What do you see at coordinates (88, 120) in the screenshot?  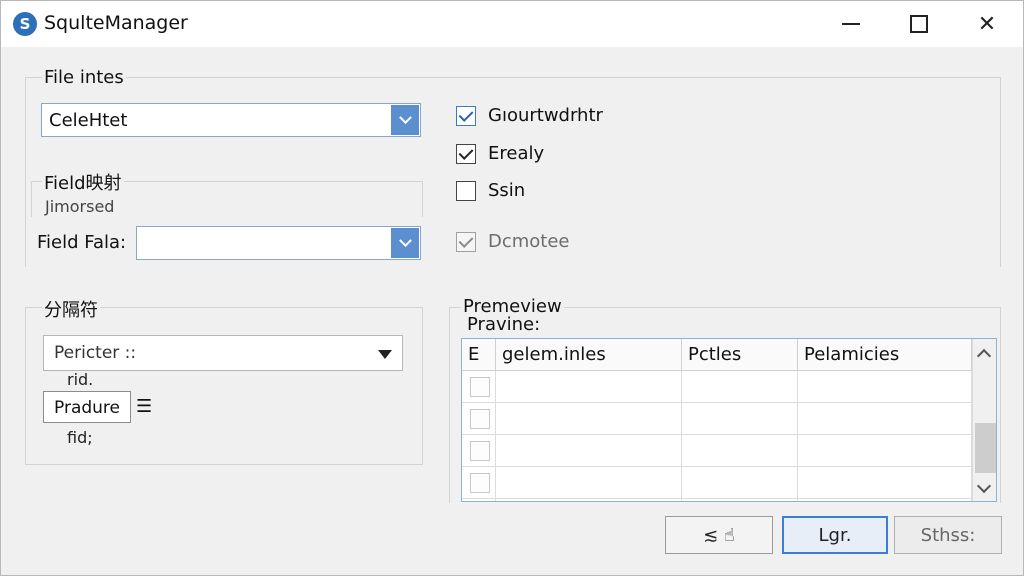 I see `file-type-value: CeleHtet` at bounding box center [88, 120].